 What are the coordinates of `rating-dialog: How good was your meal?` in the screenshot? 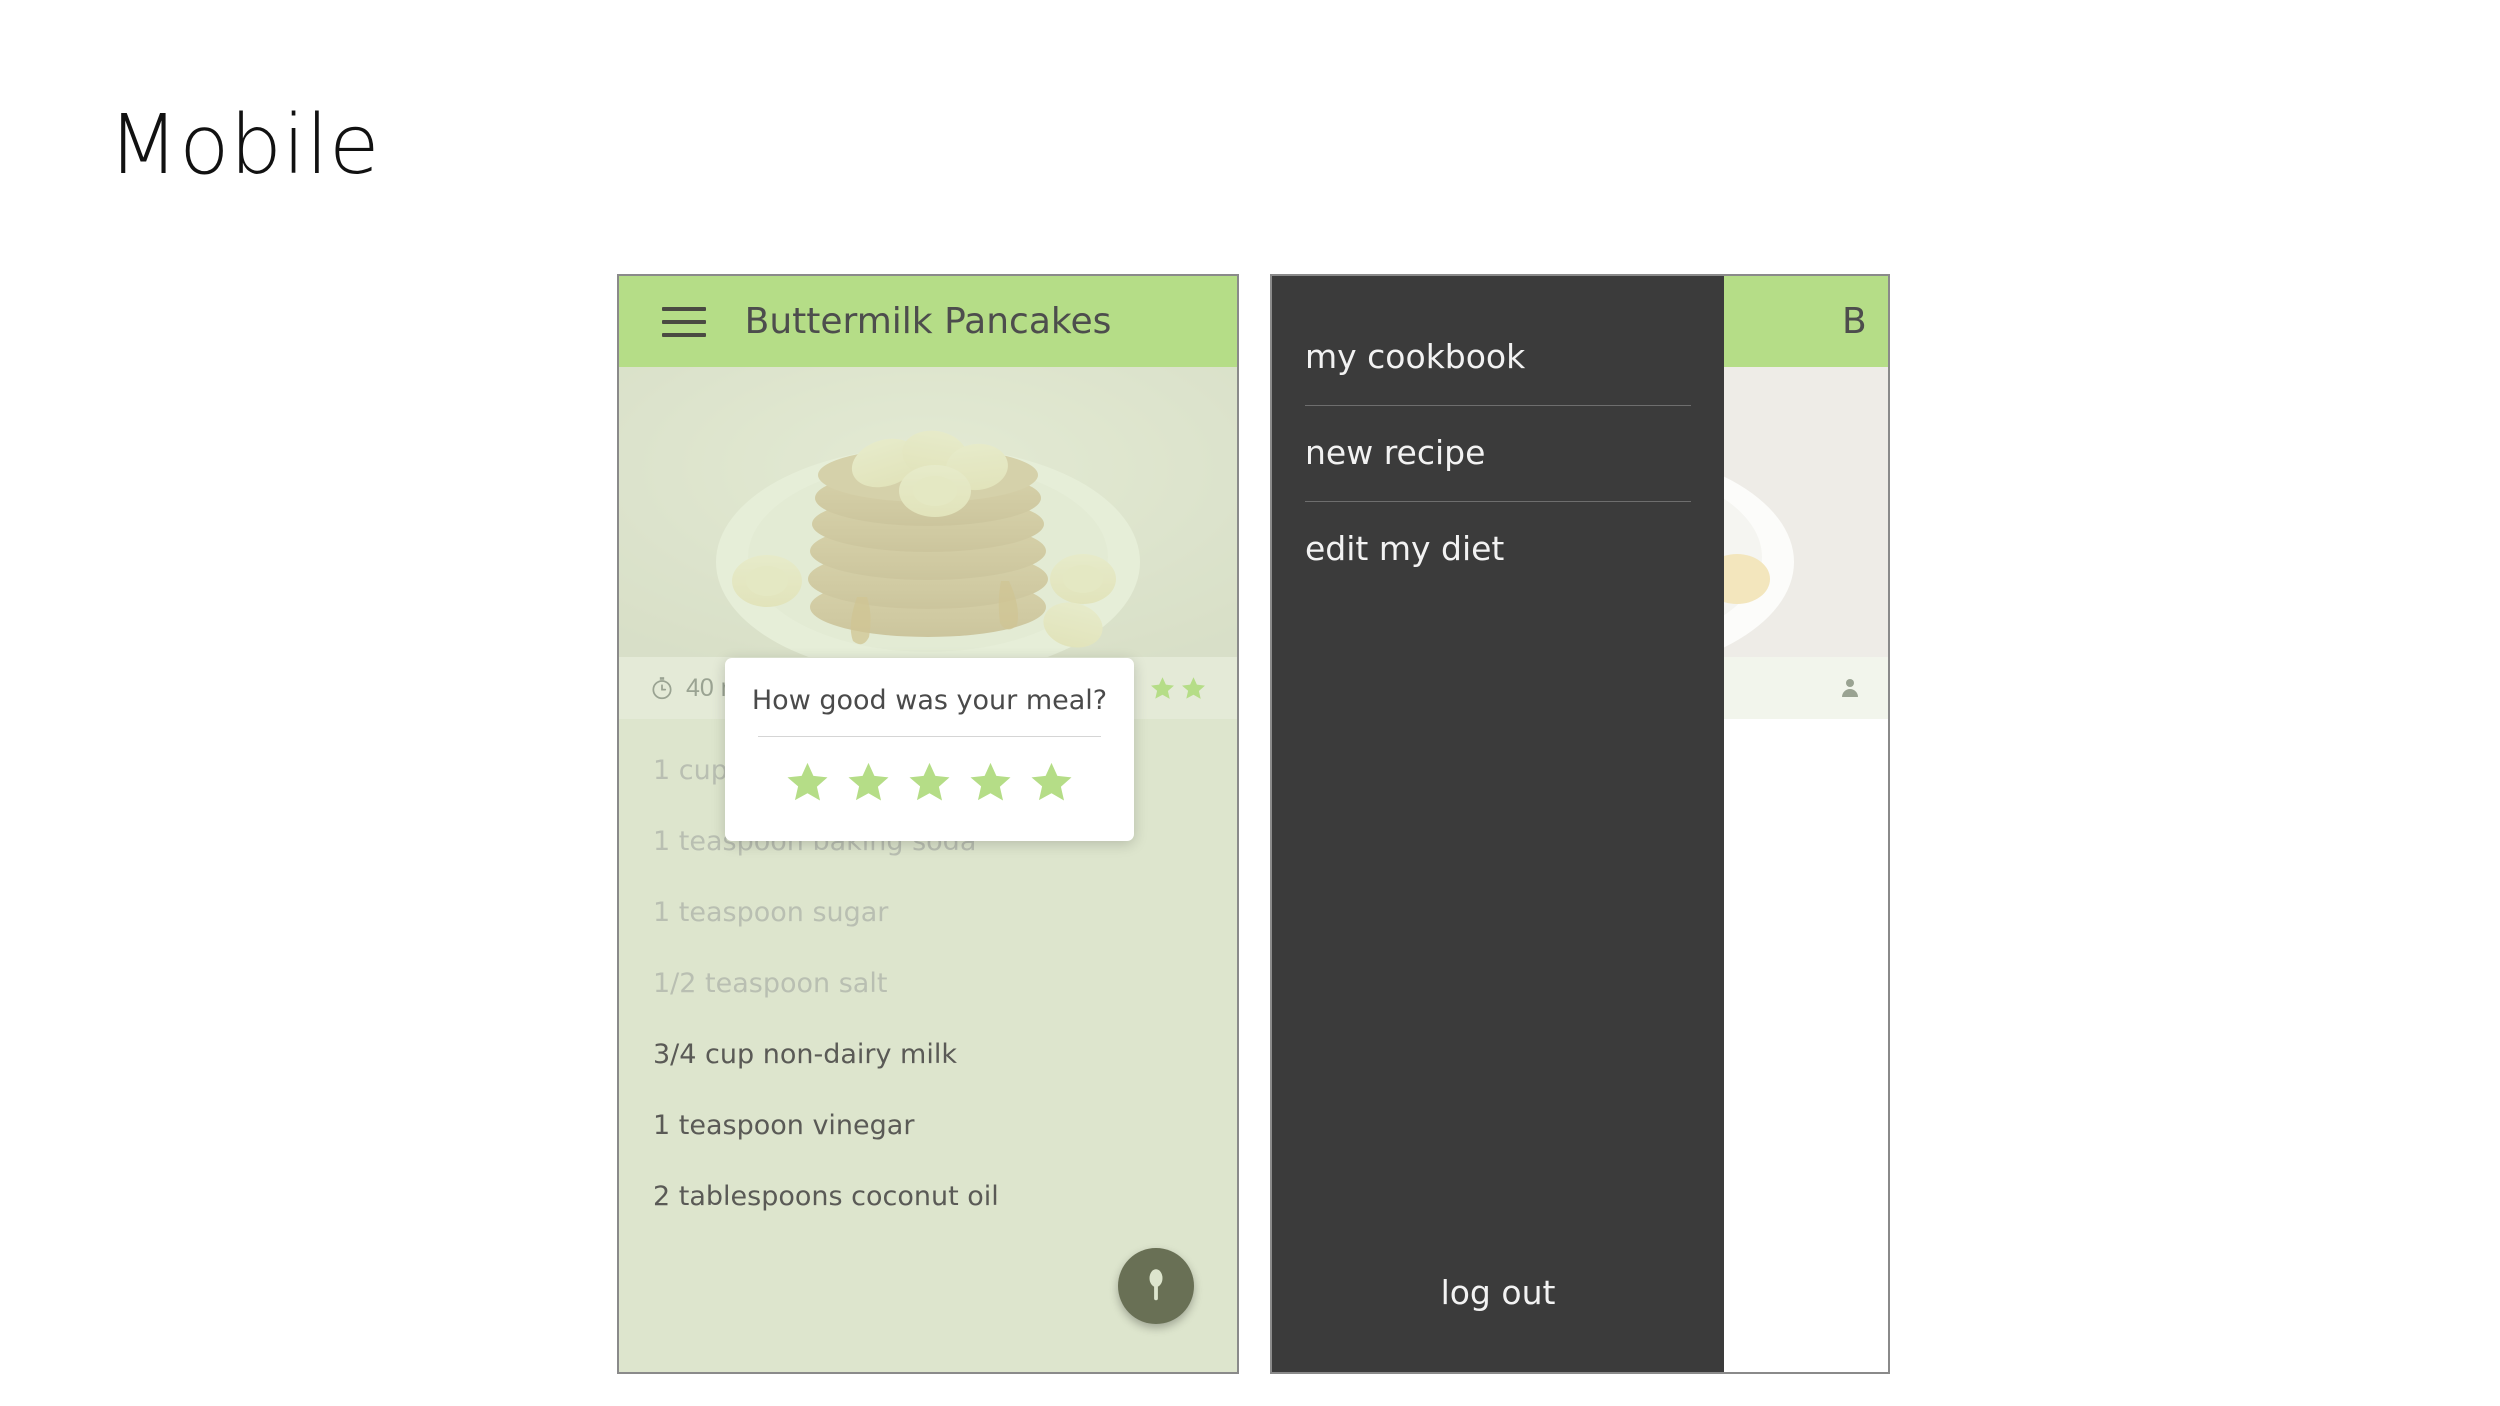 It's located at (929, 749).